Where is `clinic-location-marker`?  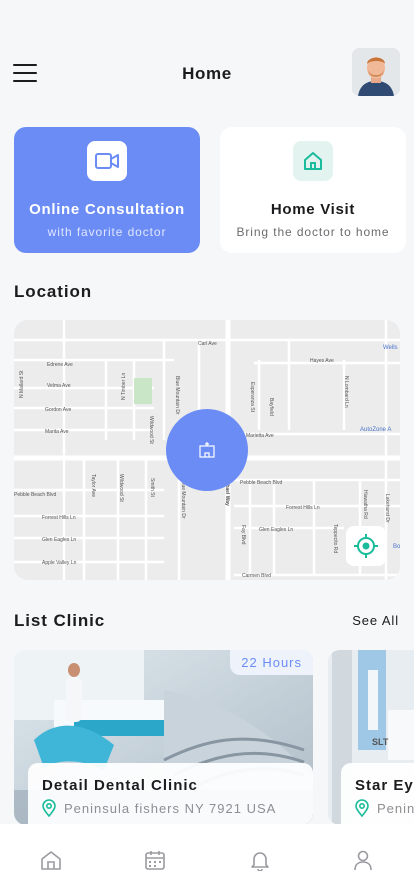
clinic-location-marker is located at coordinates (207, 450).